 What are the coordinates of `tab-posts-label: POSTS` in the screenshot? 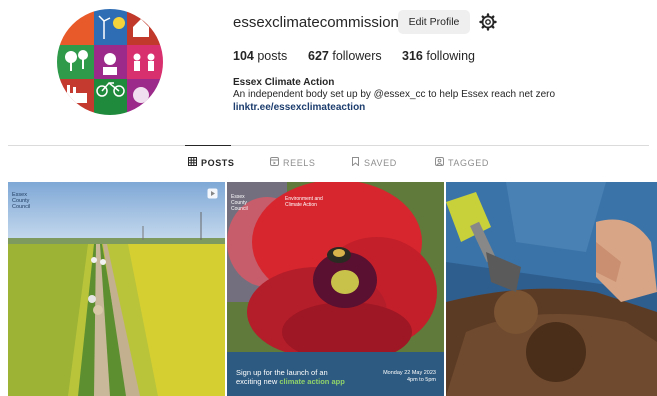 It's located at (218, 162).